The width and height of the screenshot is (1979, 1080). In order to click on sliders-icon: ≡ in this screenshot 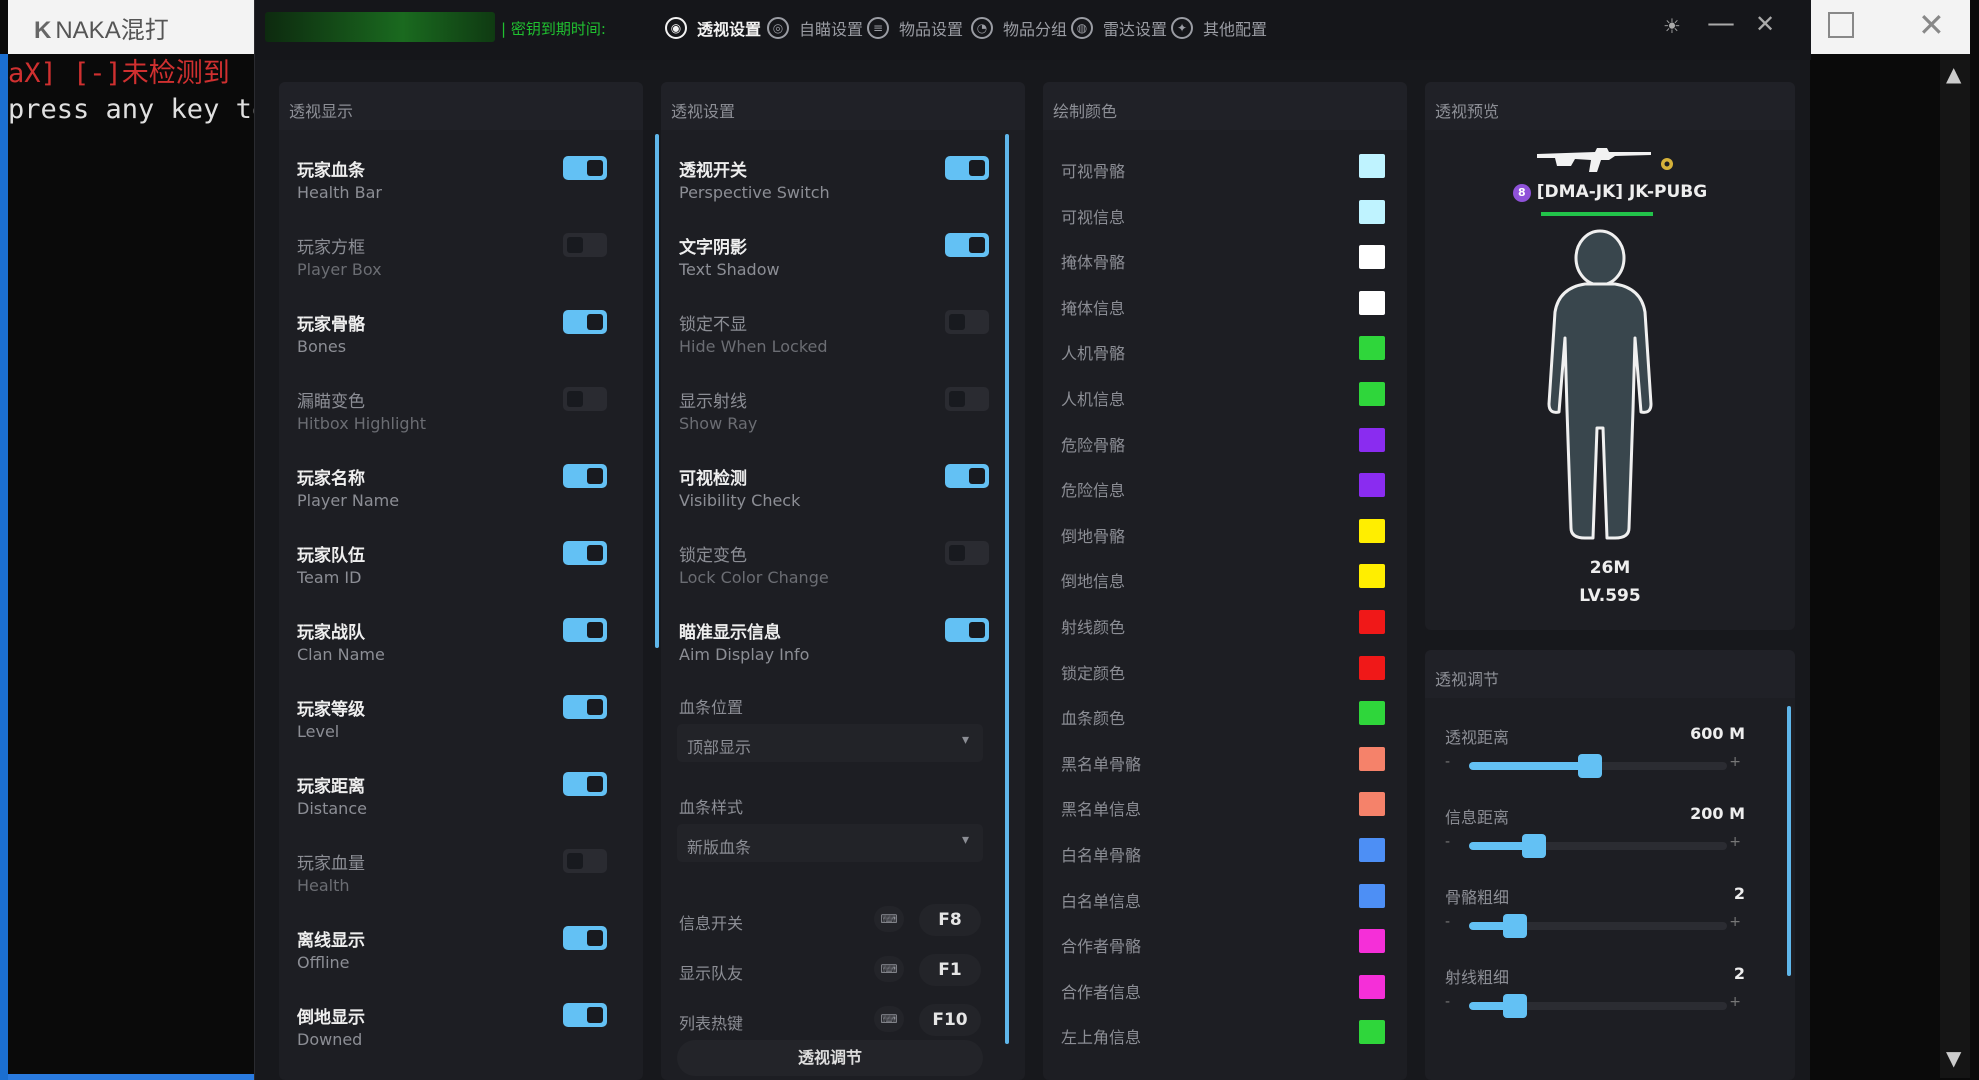, I will do `click(878, 28)`.